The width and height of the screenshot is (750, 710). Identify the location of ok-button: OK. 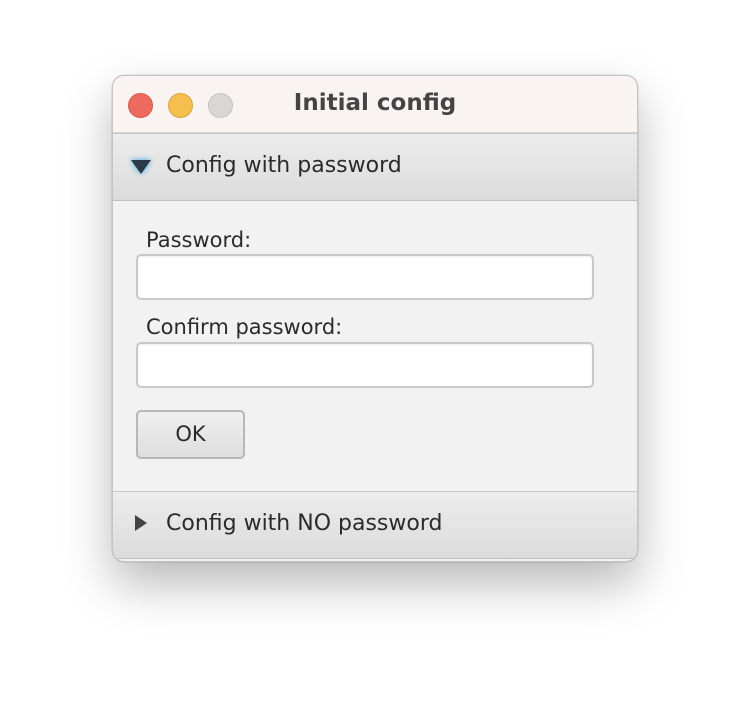
(190, 434).